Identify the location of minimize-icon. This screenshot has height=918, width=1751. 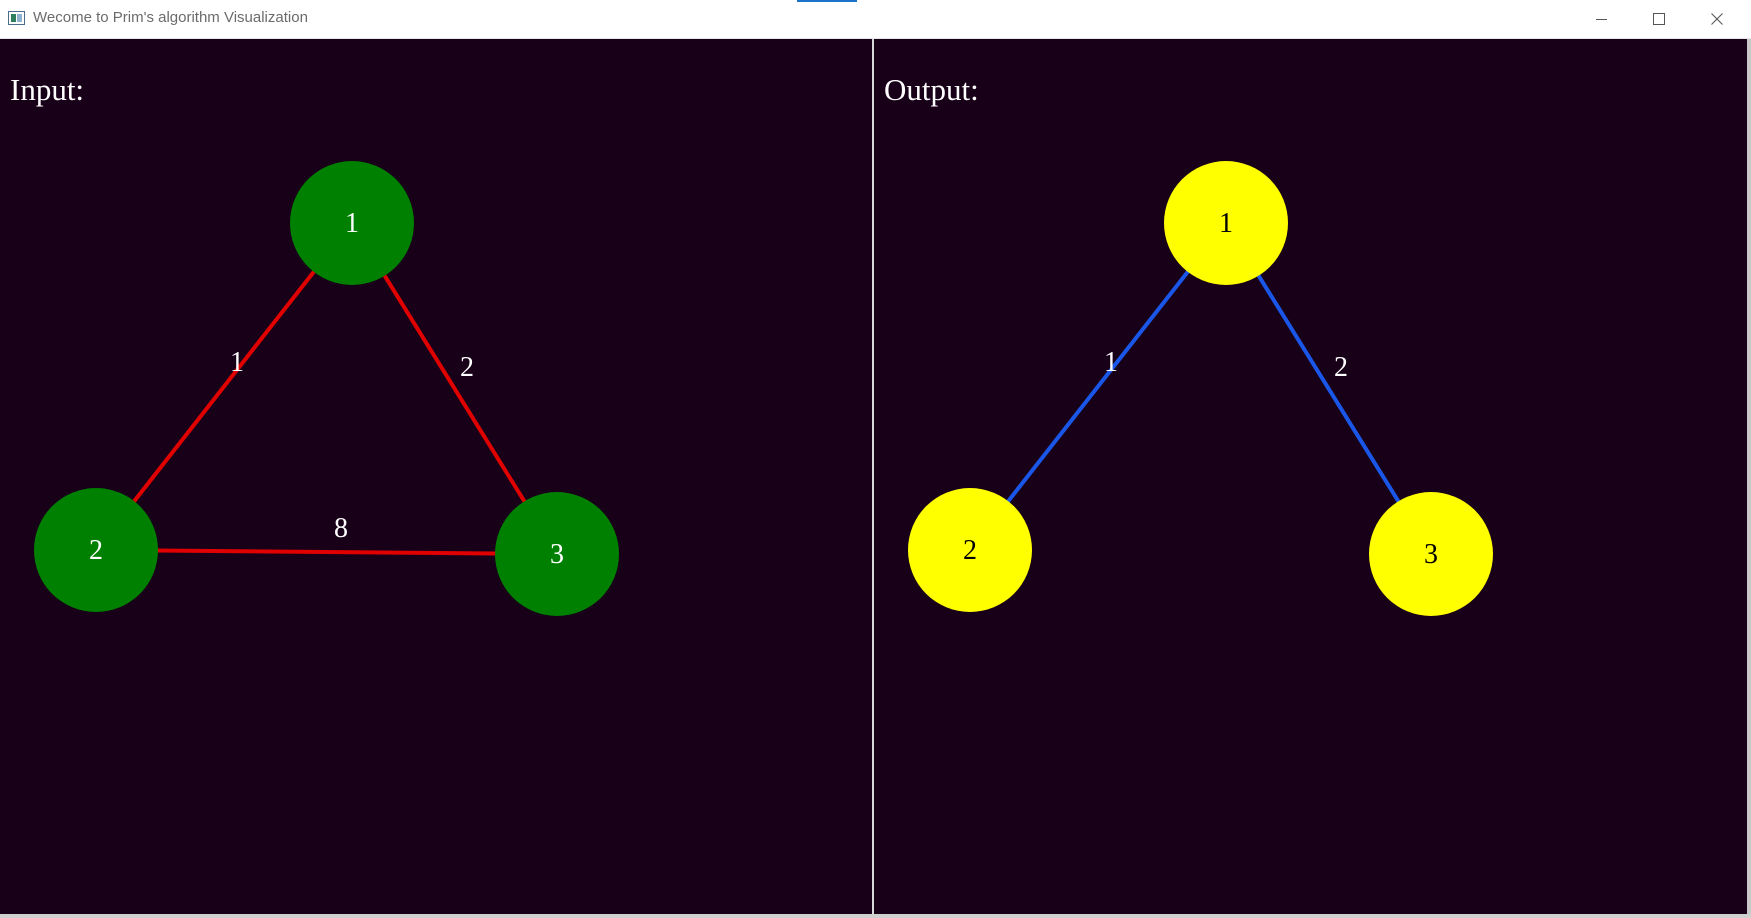
(1601, 19).